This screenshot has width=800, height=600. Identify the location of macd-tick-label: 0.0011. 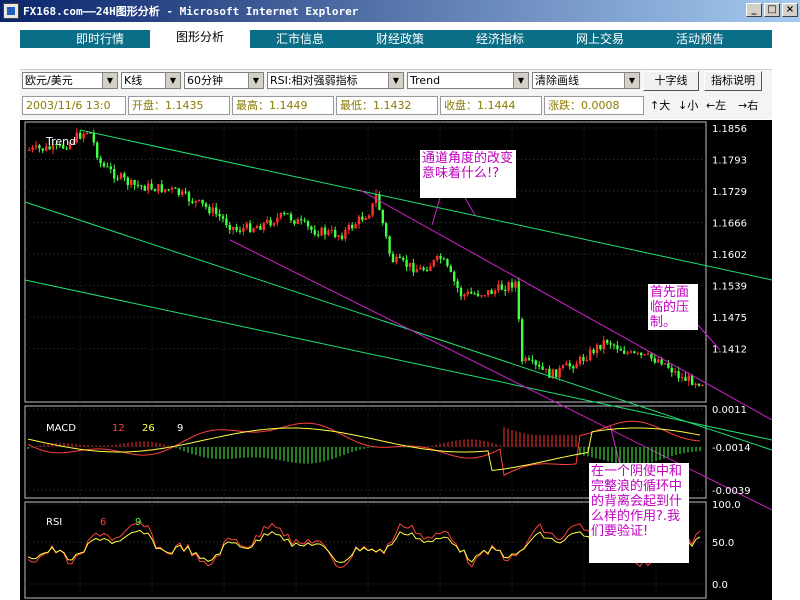
(729, 410).